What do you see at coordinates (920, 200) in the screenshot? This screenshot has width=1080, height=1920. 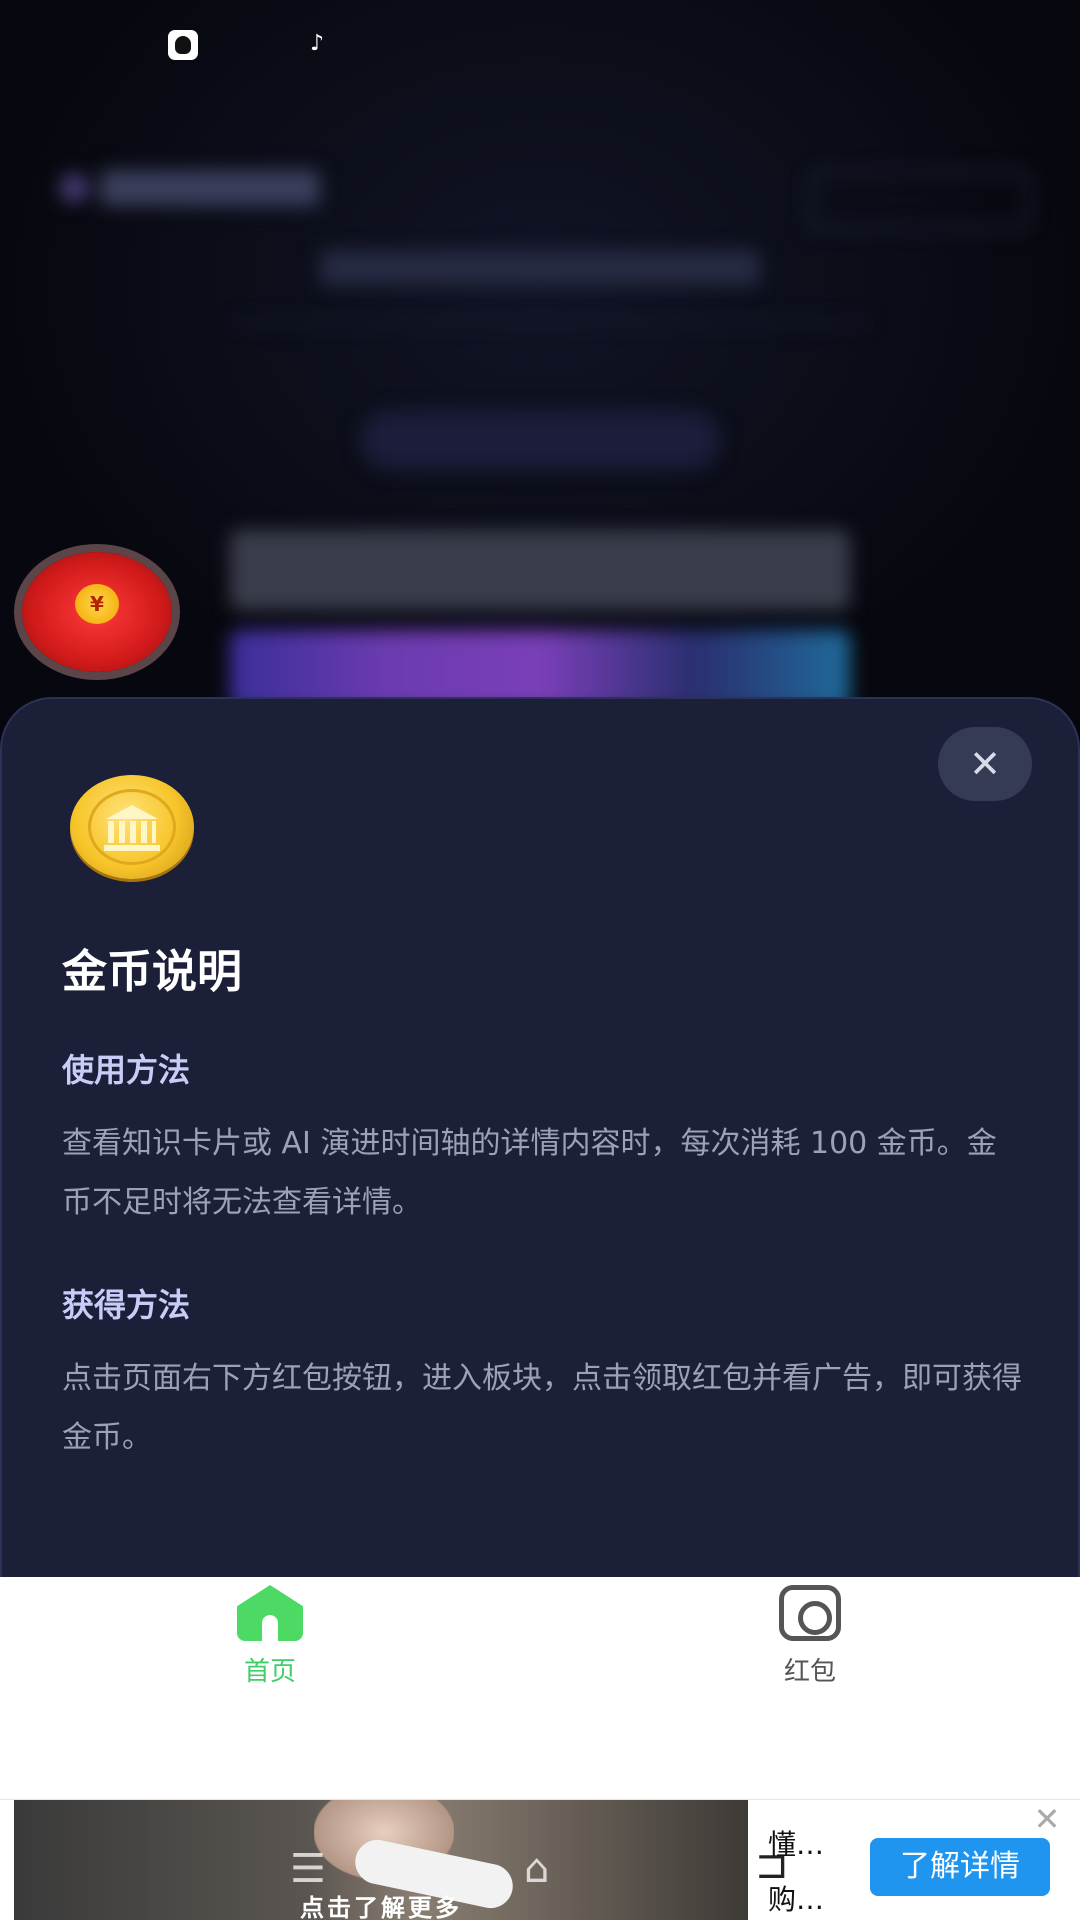 I see `background-button` at bounding box center [920, 200].